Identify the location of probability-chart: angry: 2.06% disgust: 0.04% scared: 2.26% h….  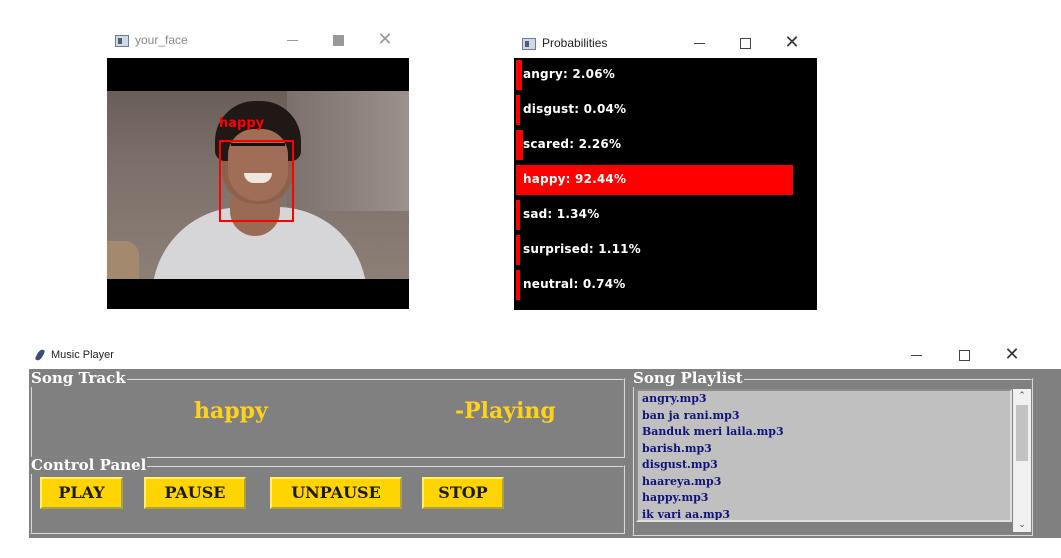
(665, 184).